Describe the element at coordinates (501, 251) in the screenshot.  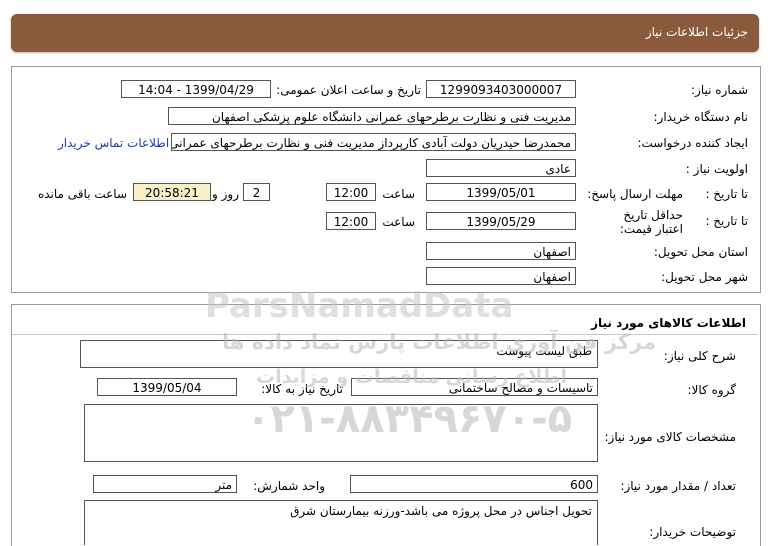
I see `province-field: اصفهان` at that location.